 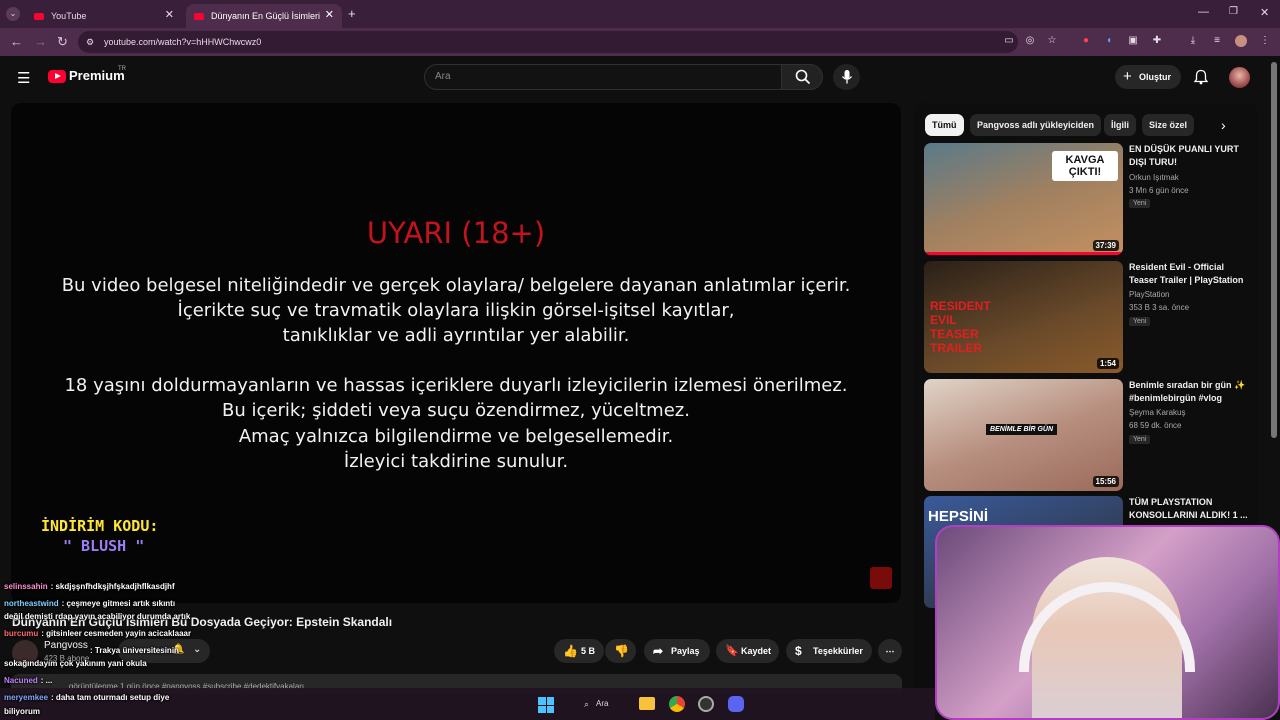 I want to click on puzzle-extension-icon: ▣, so click(x=1133, y=41).